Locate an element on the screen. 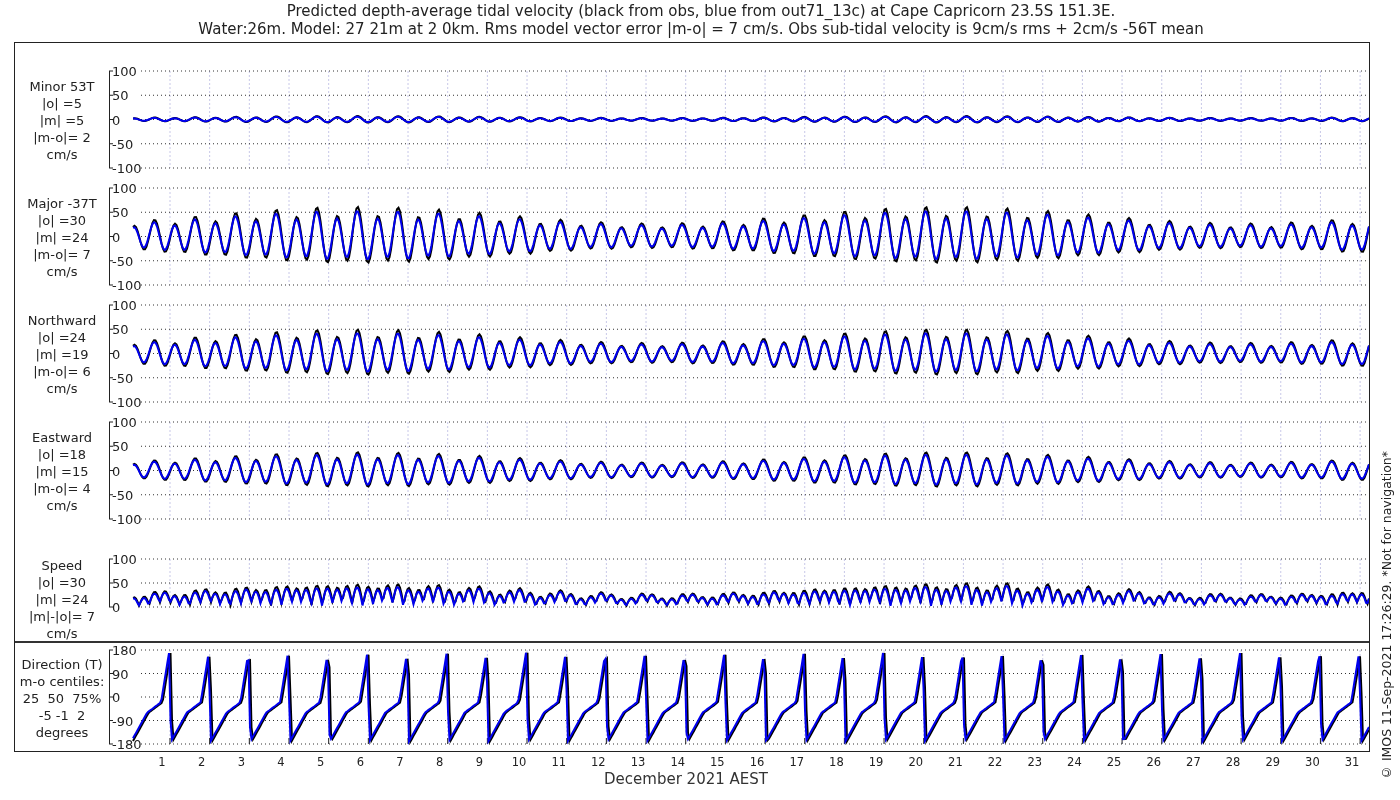 The height and width of the screenshot is (800, 1400). axis-tick-label: 25 is located at coordinates (1114, 762).